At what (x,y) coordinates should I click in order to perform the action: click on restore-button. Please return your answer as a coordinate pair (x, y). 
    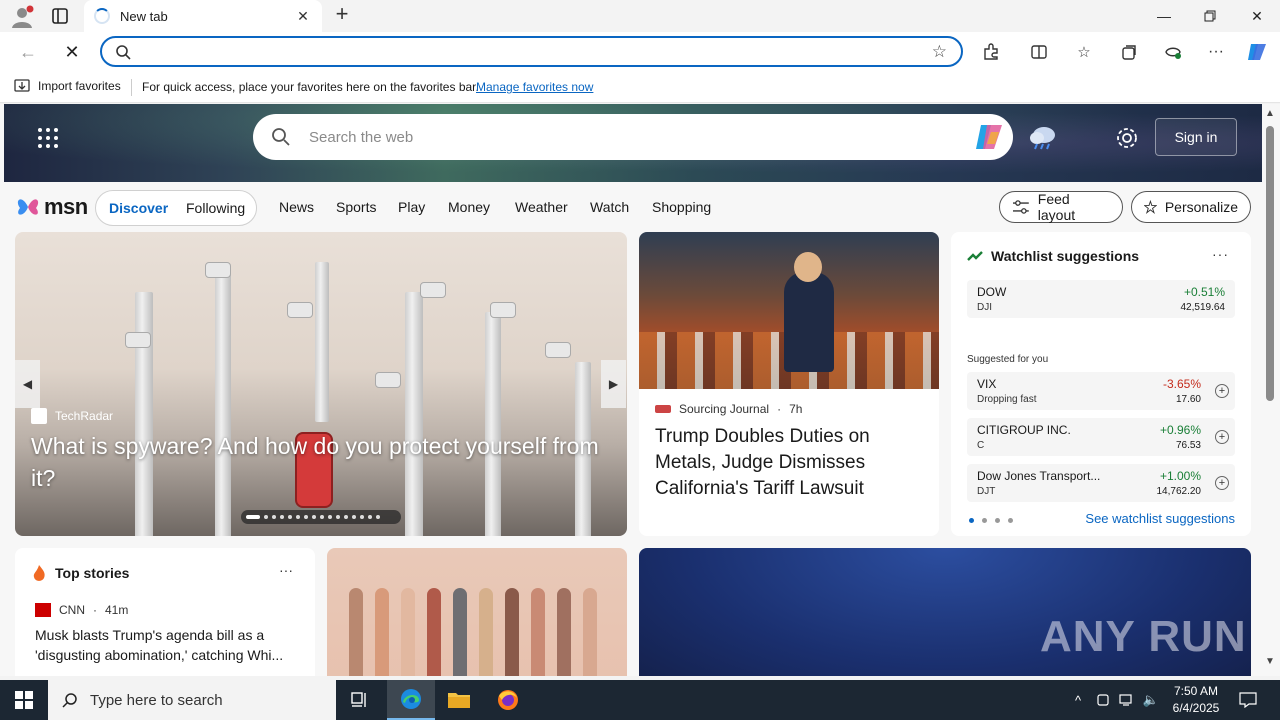
    Looking at the image, I should click on (1210, 16).